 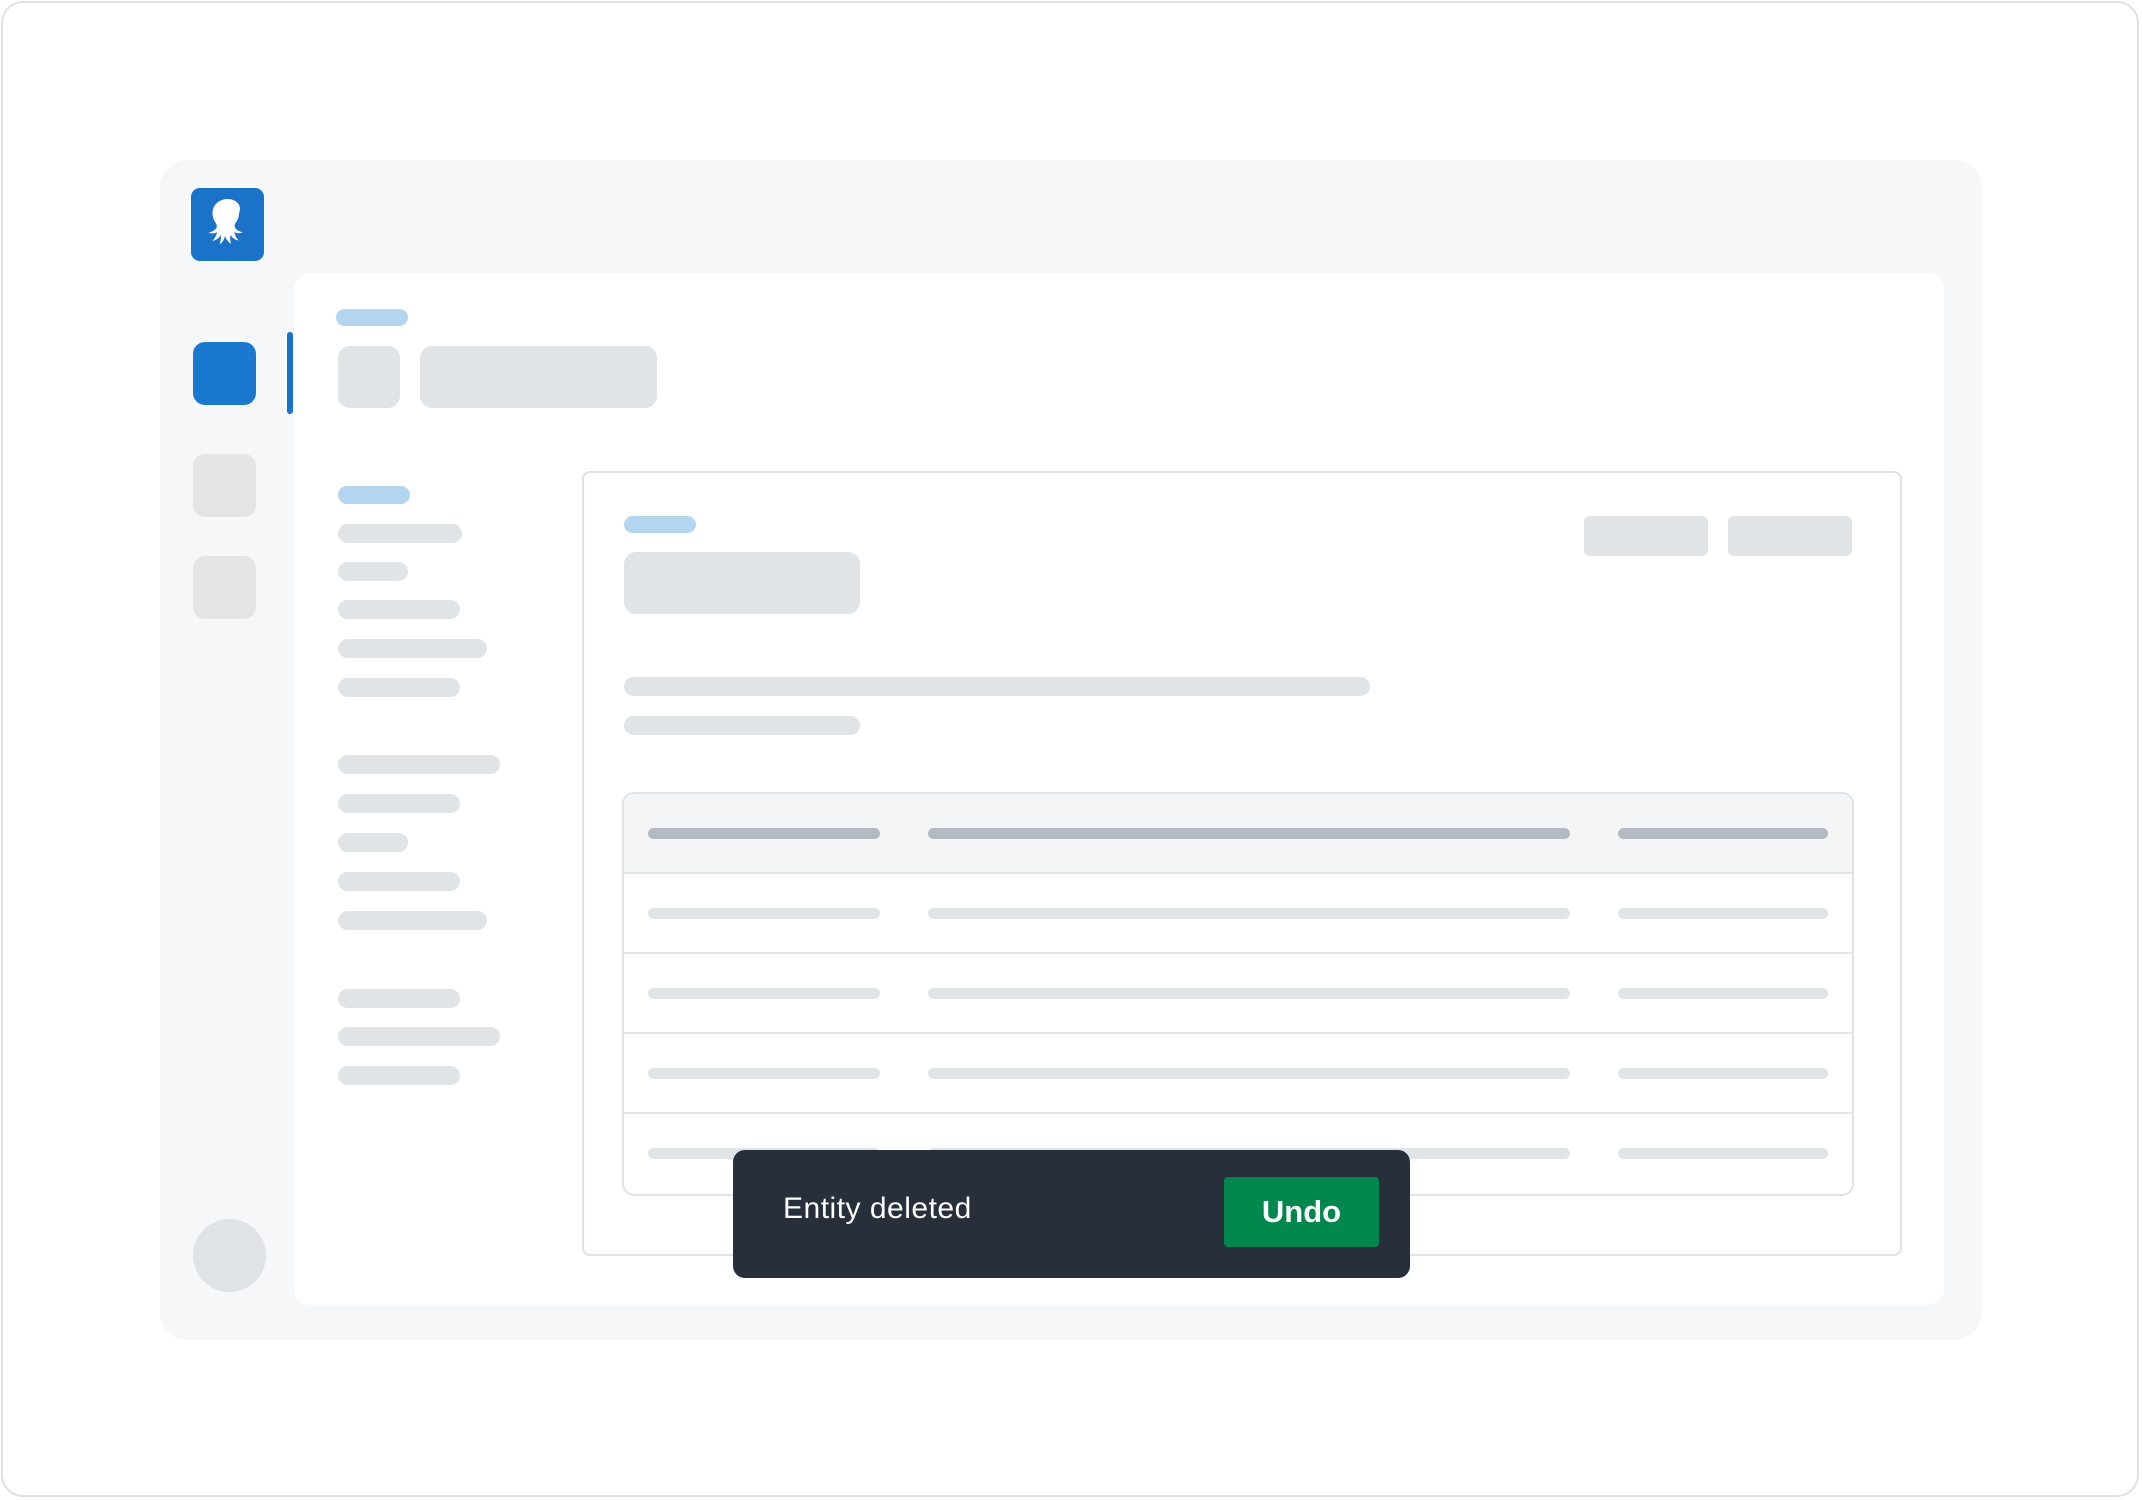 I want to click on active-nav-indicator, so click(x=290, y=373).